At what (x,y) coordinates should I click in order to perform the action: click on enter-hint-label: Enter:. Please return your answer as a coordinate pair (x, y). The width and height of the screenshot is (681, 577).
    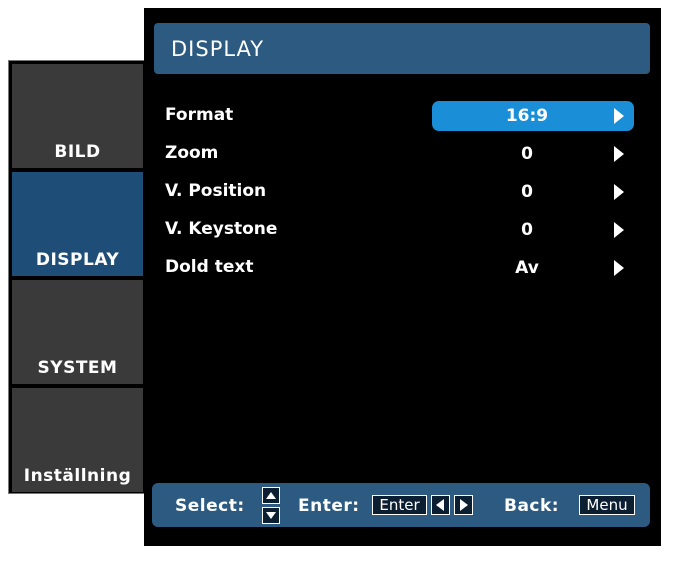
    Looking at the image, I should click on (329, 506).